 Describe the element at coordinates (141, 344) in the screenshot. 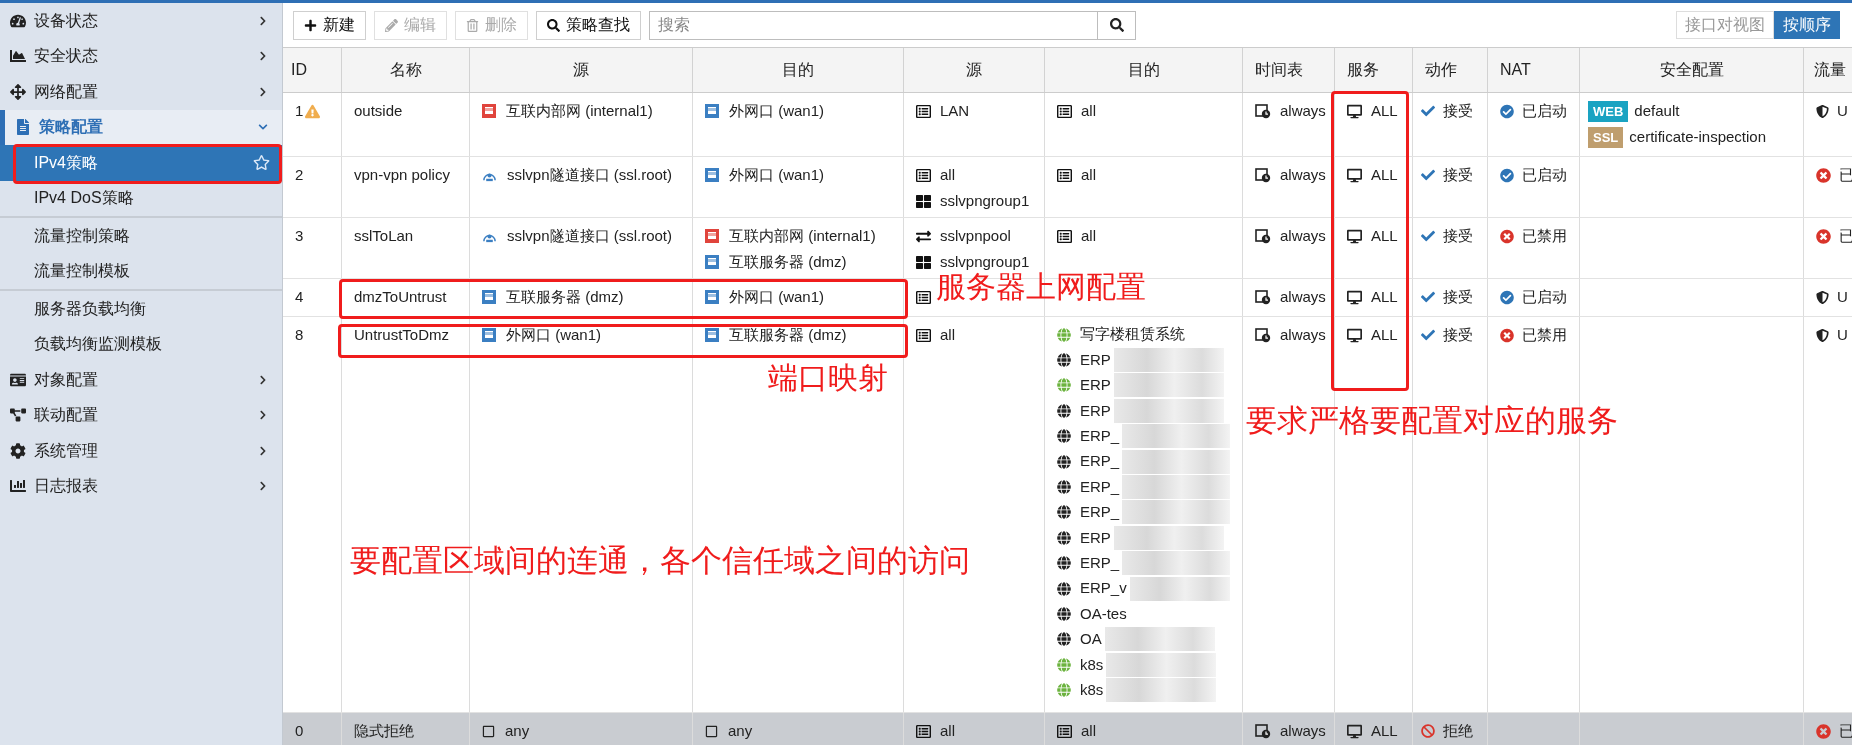

I see `sidebar-subitem: 负载均衡监测模板` at that location.